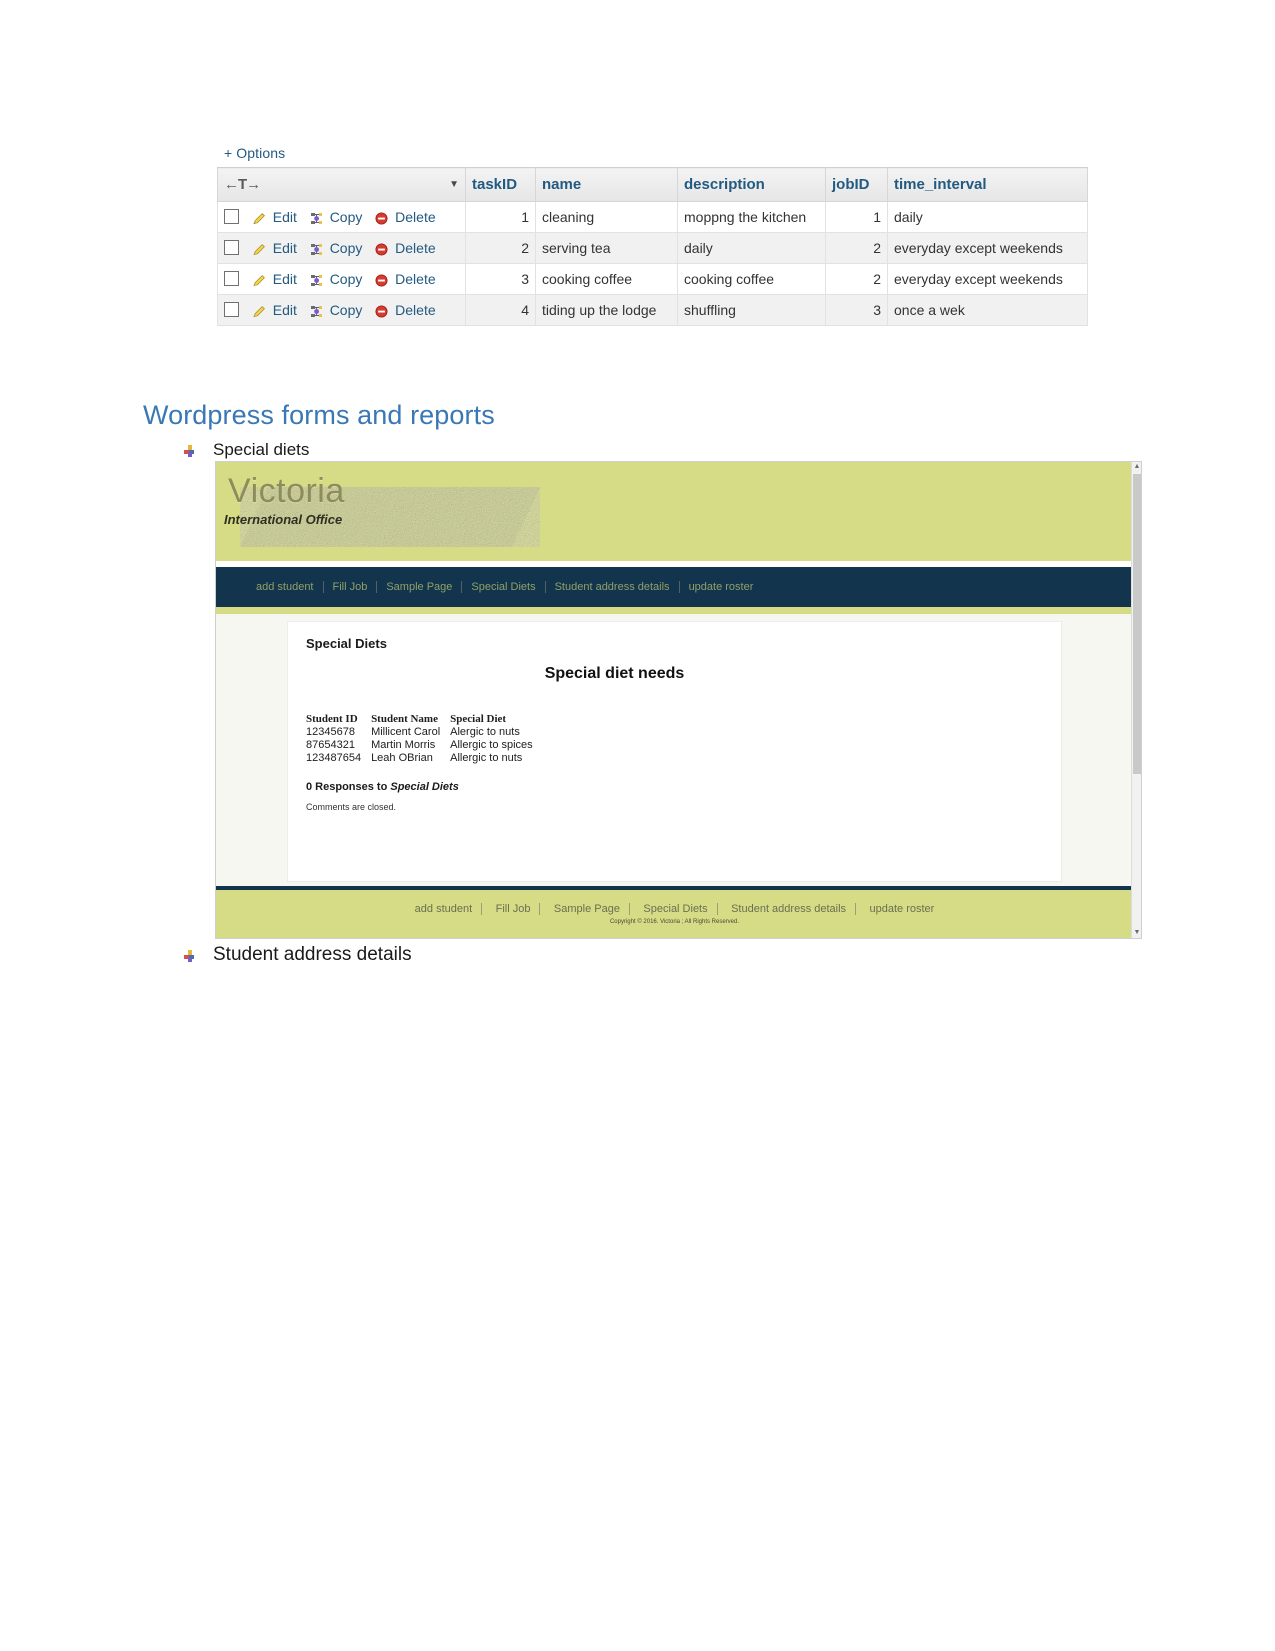 This screenshot has height=1651, width=1275. What do you see at coordinates (420, 587) in the screenshot?
I see `nav-item-sample-page: Sample Page` at bounding box center [420, 587].